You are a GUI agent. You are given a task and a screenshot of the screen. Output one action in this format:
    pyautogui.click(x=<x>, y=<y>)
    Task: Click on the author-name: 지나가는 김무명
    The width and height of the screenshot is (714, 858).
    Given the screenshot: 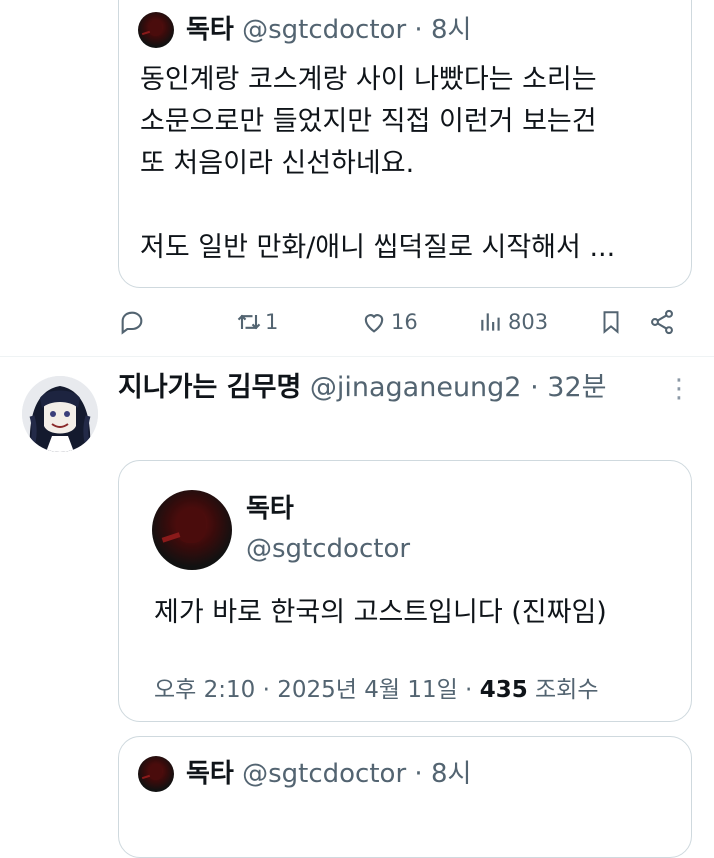 What is the action you would take?
    pyautogui.click(x=209, y=387)
    